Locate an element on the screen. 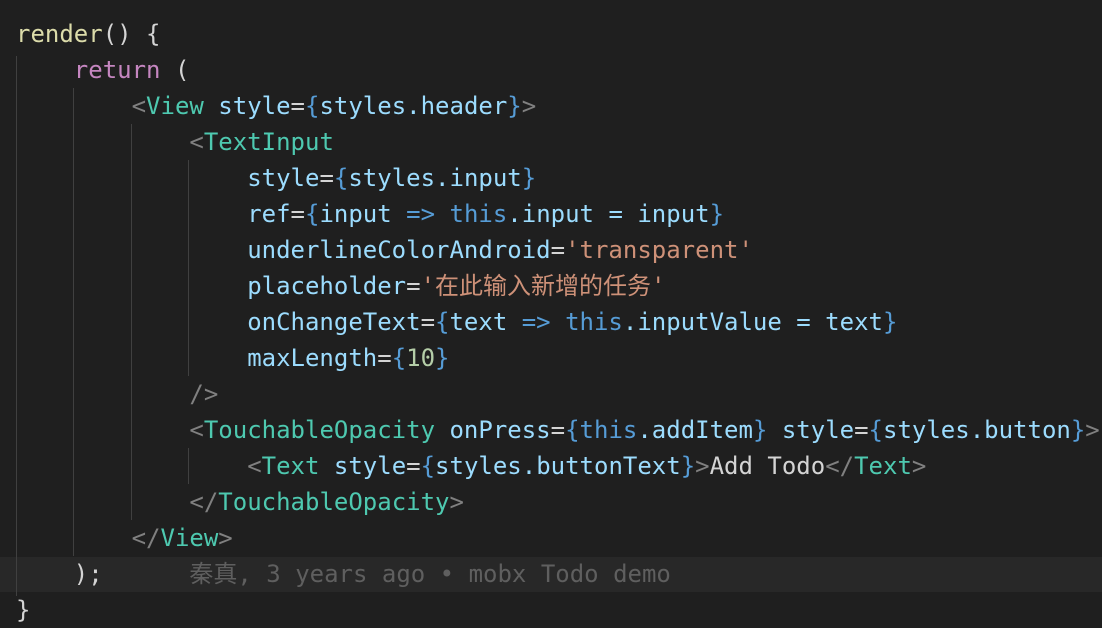 The height and width of the screenshot is (628, 1102). git-blame-annotation: 秦真, 3 years ago • mobx Todo demo is located at coordinates (386, 574).